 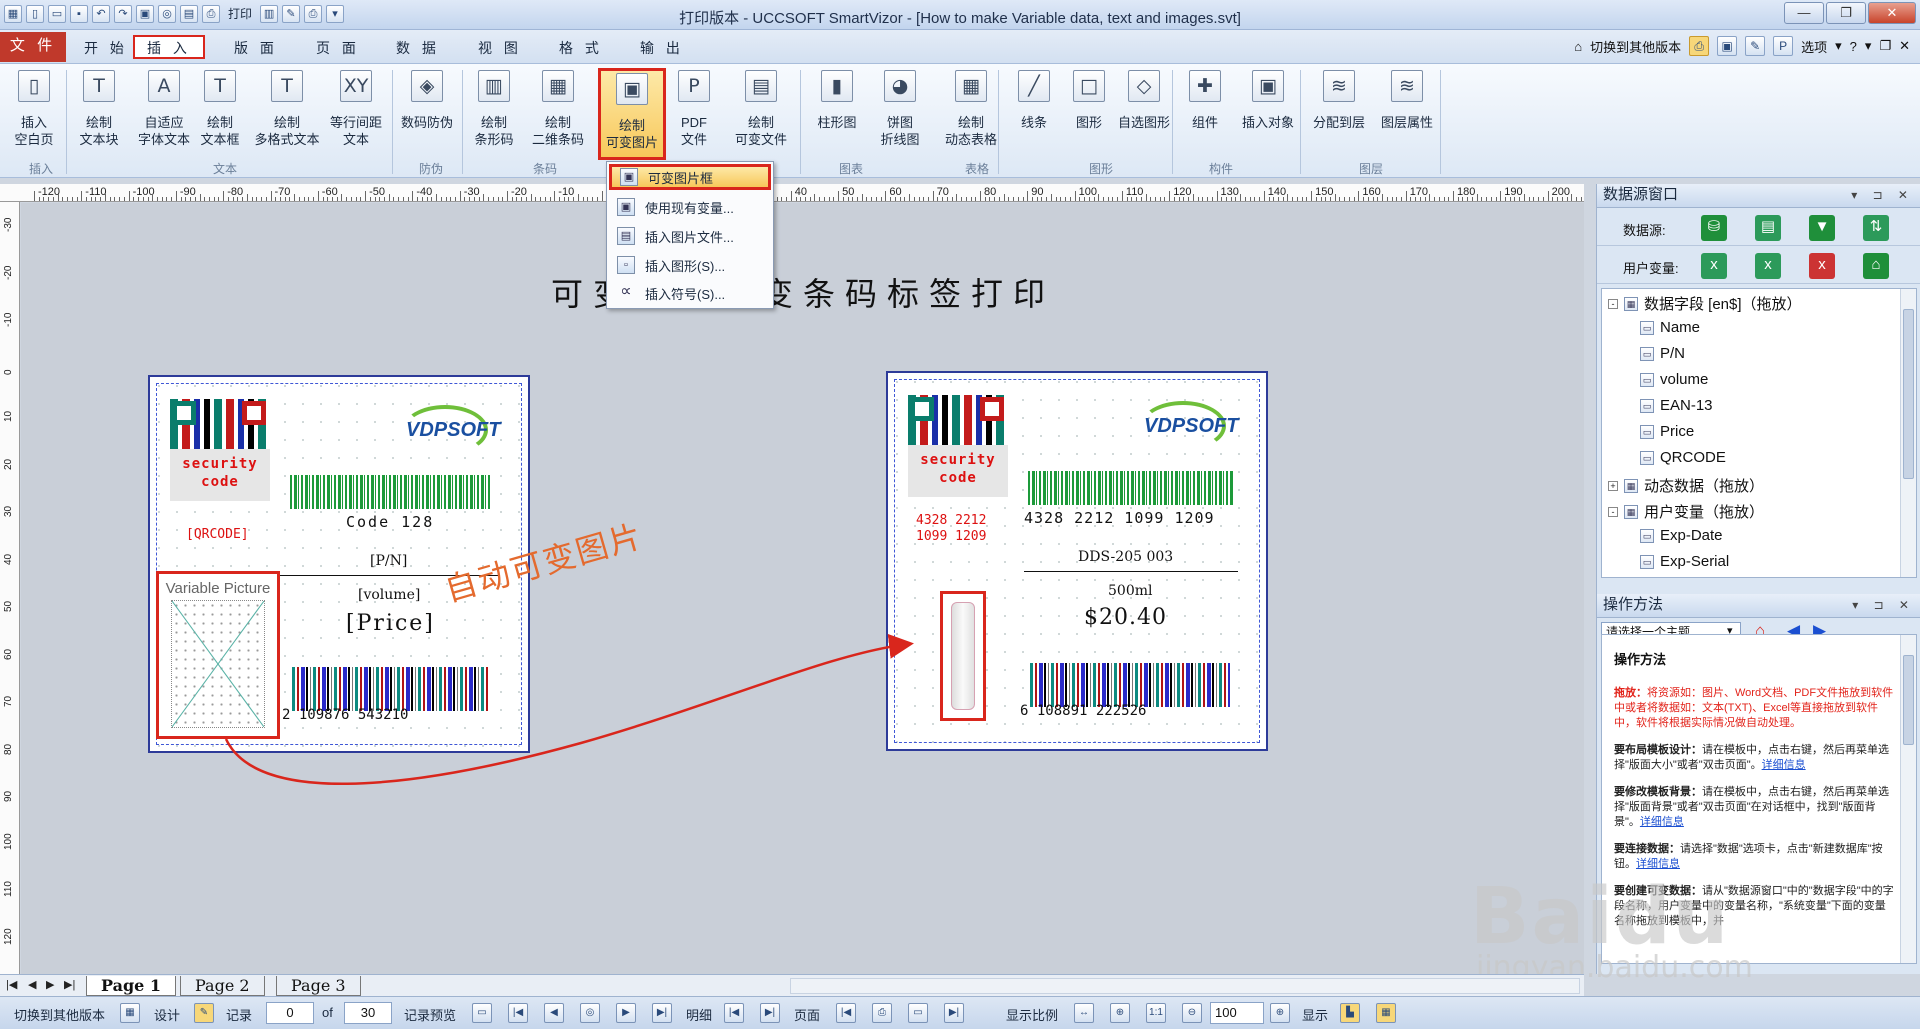 What do you see at coordinates (1908, 700) in the screenshot?
I see `scrollbar-thumb` at bounding box center [1908, 700].